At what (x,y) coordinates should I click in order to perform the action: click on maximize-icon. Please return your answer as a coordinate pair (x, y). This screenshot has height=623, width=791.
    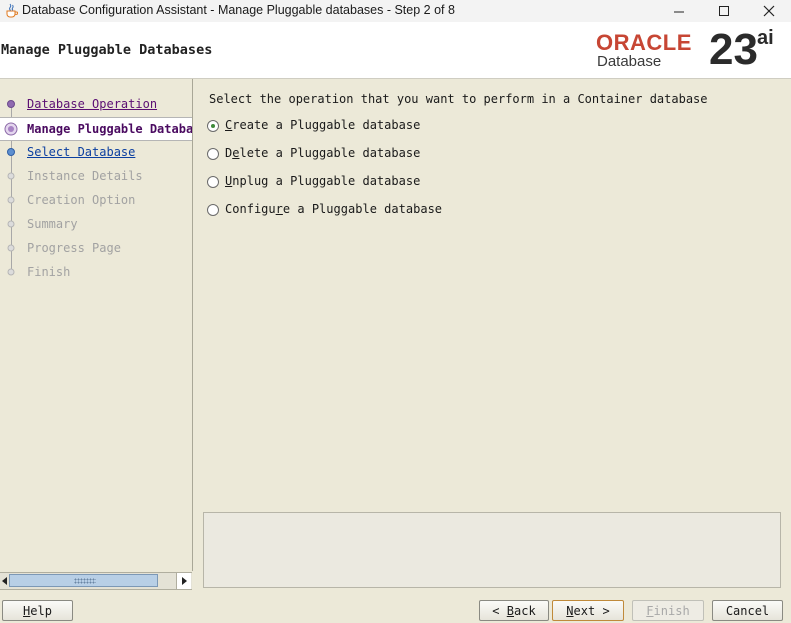
    Looking at the image, I should click on (723, 10).